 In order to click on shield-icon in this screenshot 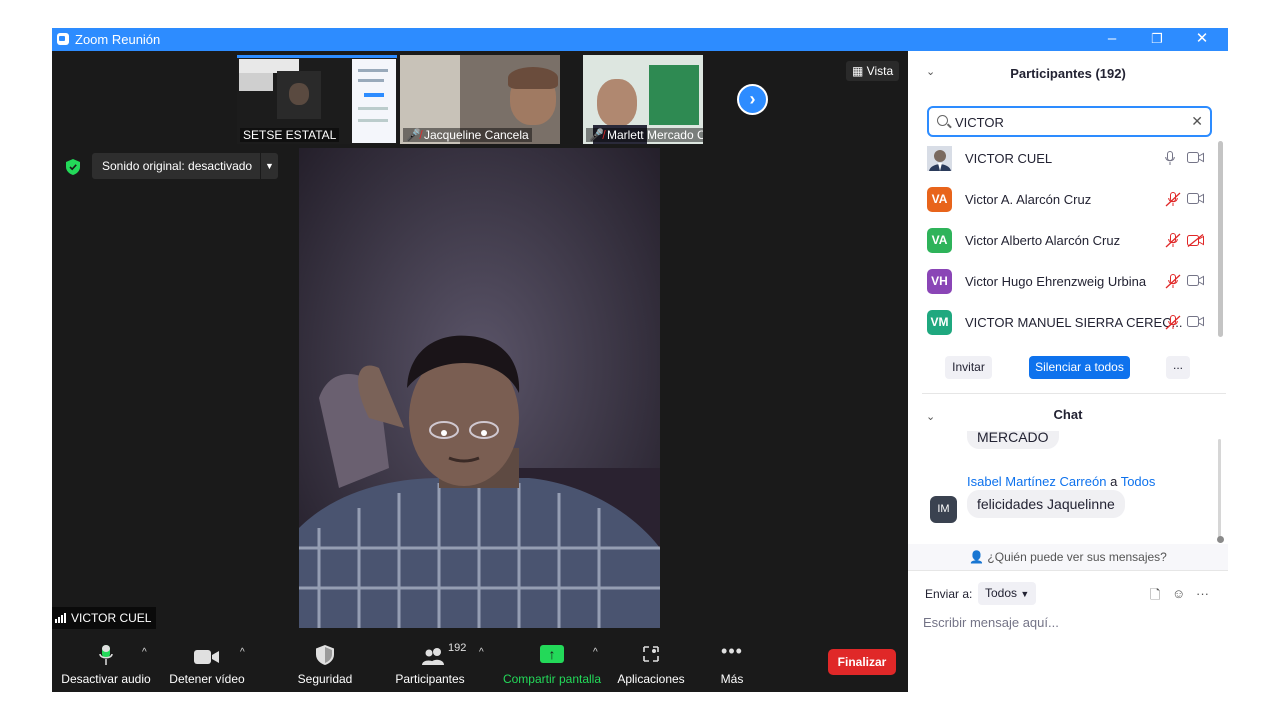, I will do `click(325, 655)`.